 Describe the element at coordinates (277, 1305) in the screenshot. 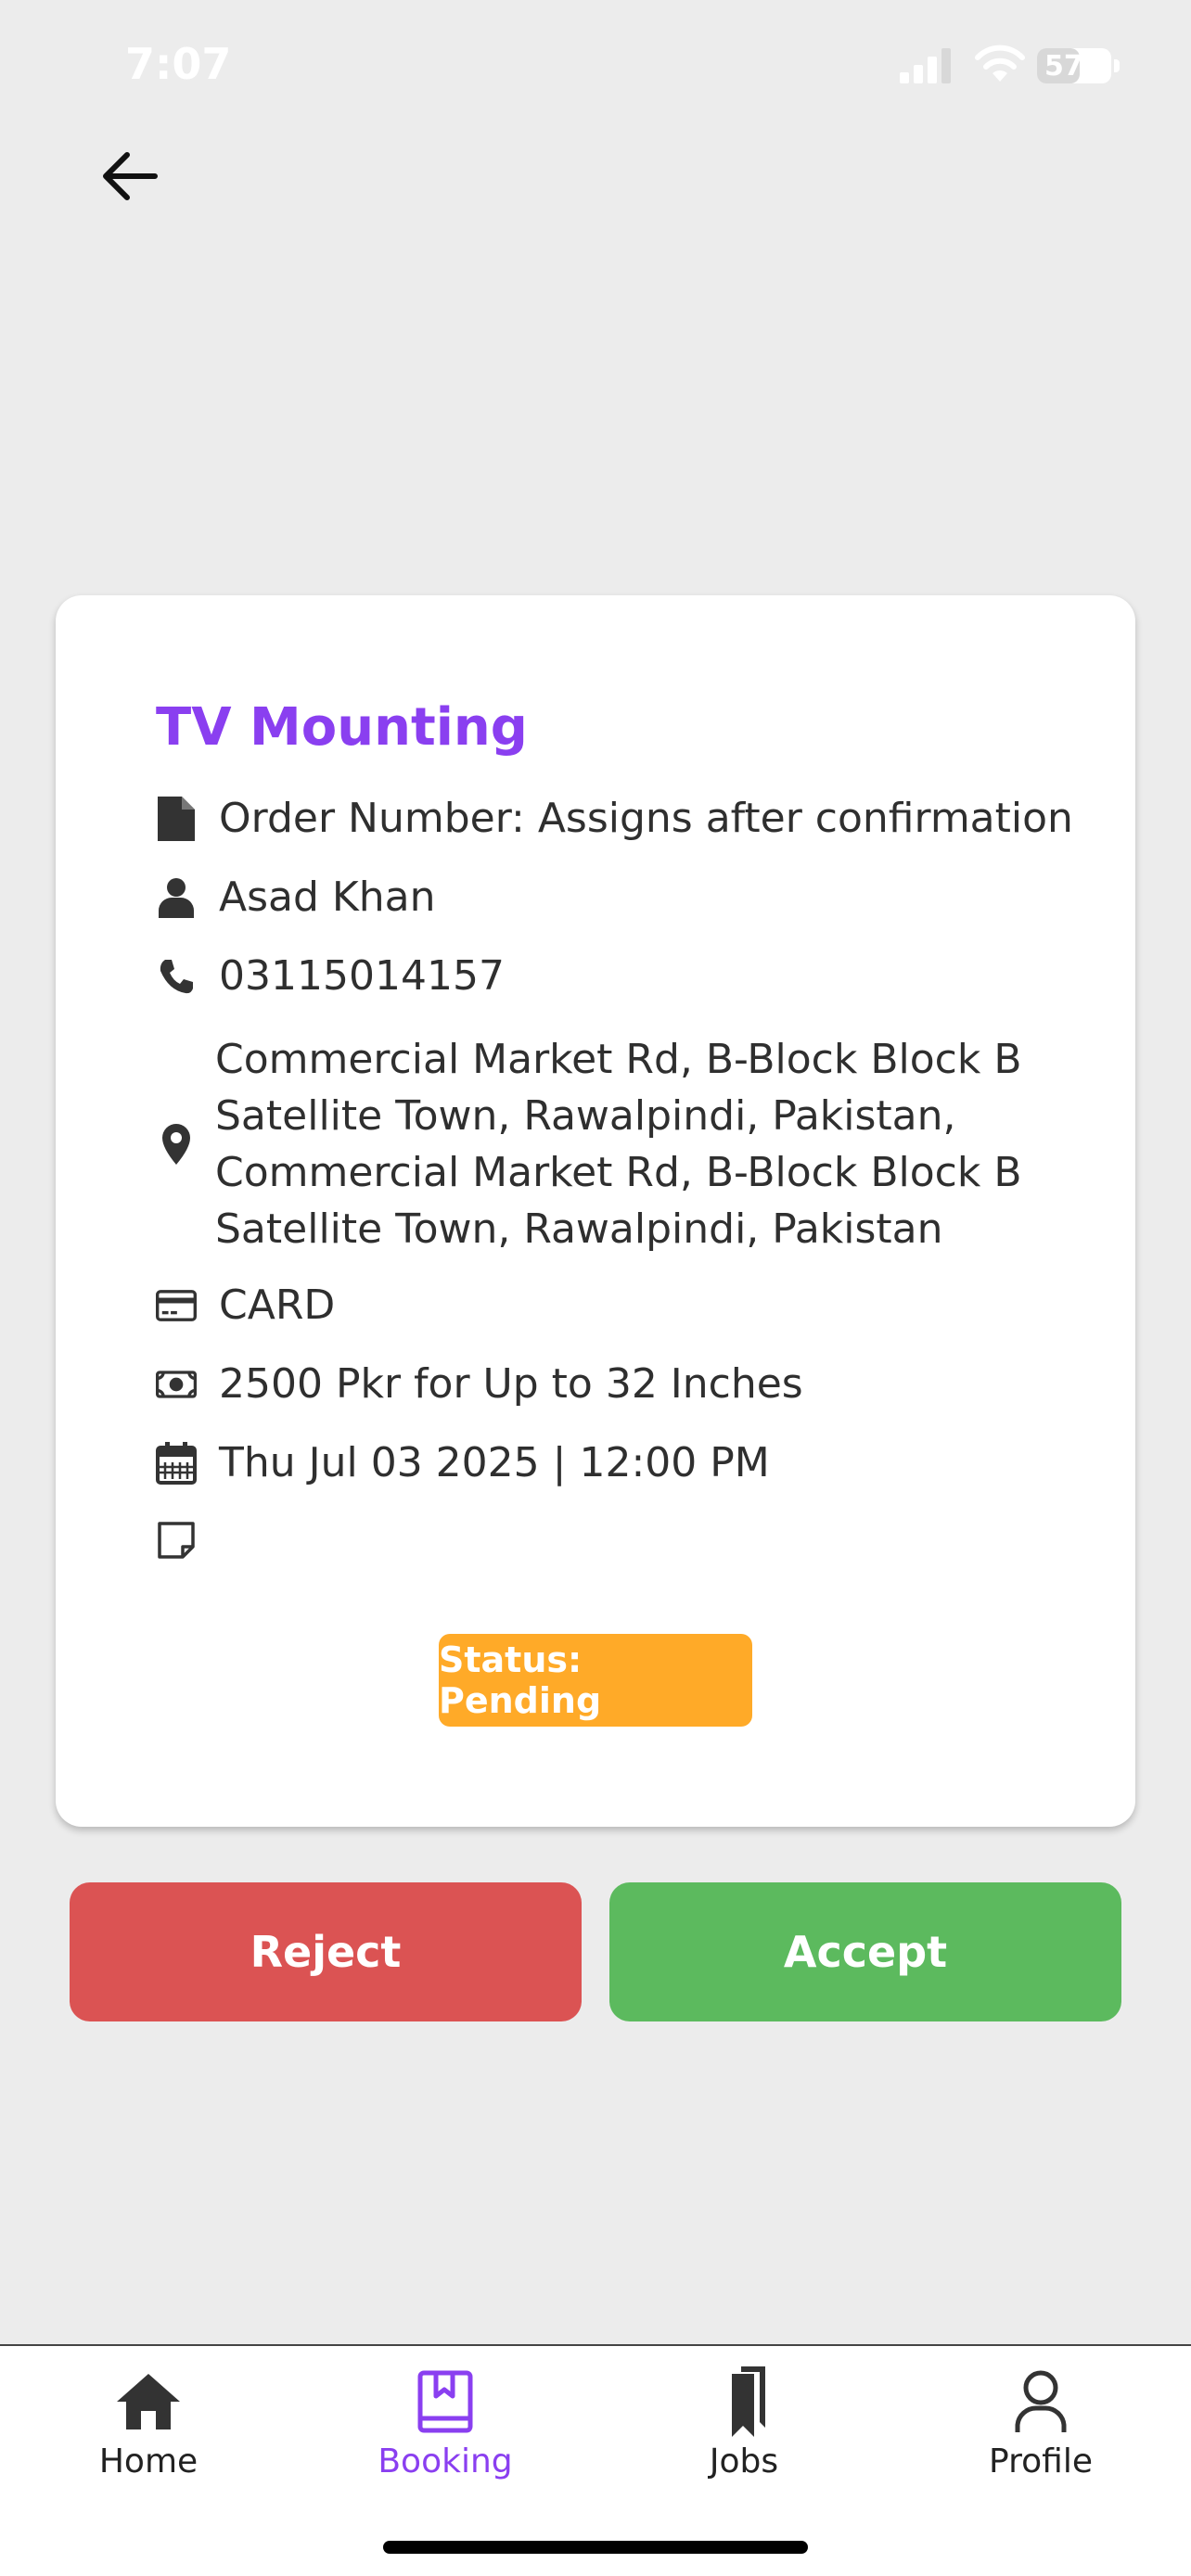

I see `payment-method: CARD` at that location.